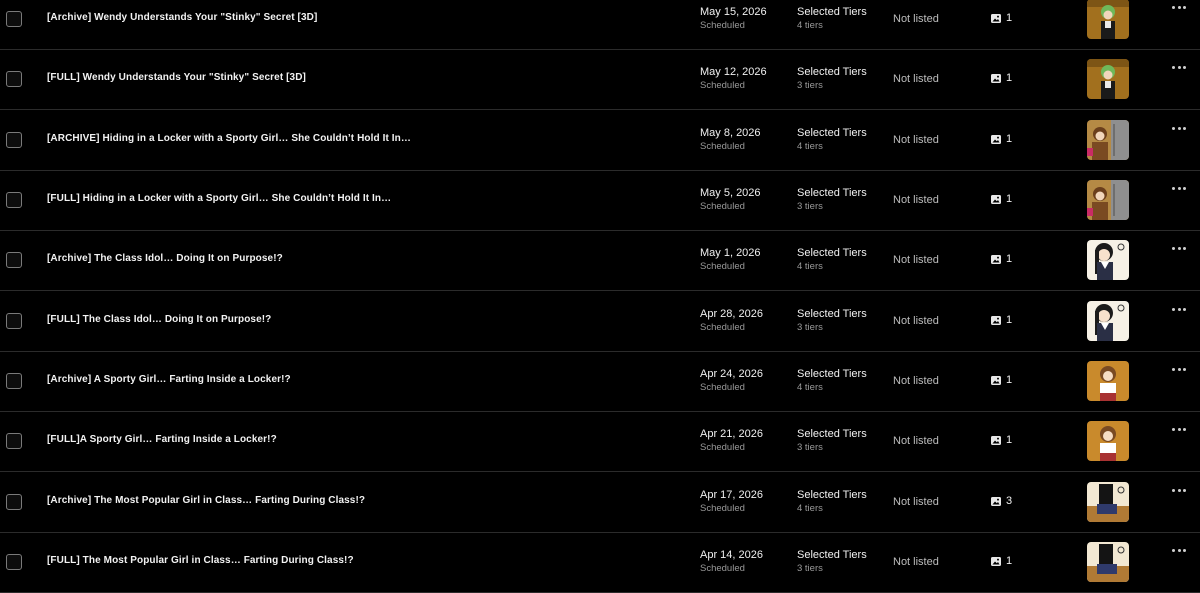 This screenshot has width=1200, height=593. I want to click on publish-date: Apr 14, 2026, so click(731, 555).